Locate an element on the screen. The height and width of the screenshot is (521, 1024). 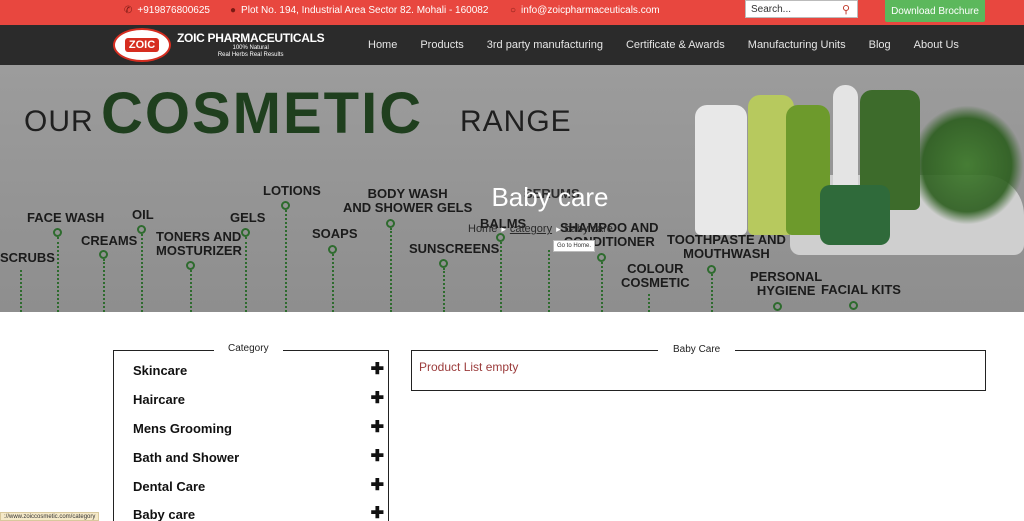
hero-label-facial: FACIAL KITS is located at coordinates (861, 289).